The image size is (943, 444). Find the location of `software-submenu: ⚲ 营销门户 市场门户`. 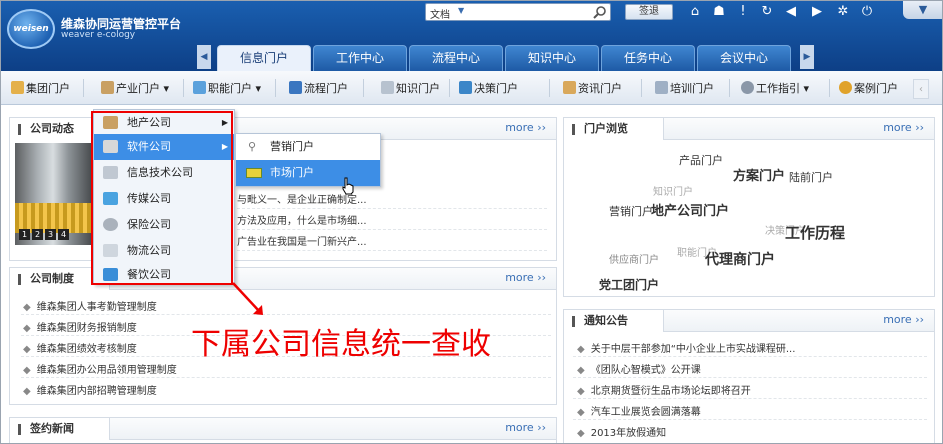

software-submenu: ⚲ 营销门户 市场门户 is located at coordinates (308, 160).